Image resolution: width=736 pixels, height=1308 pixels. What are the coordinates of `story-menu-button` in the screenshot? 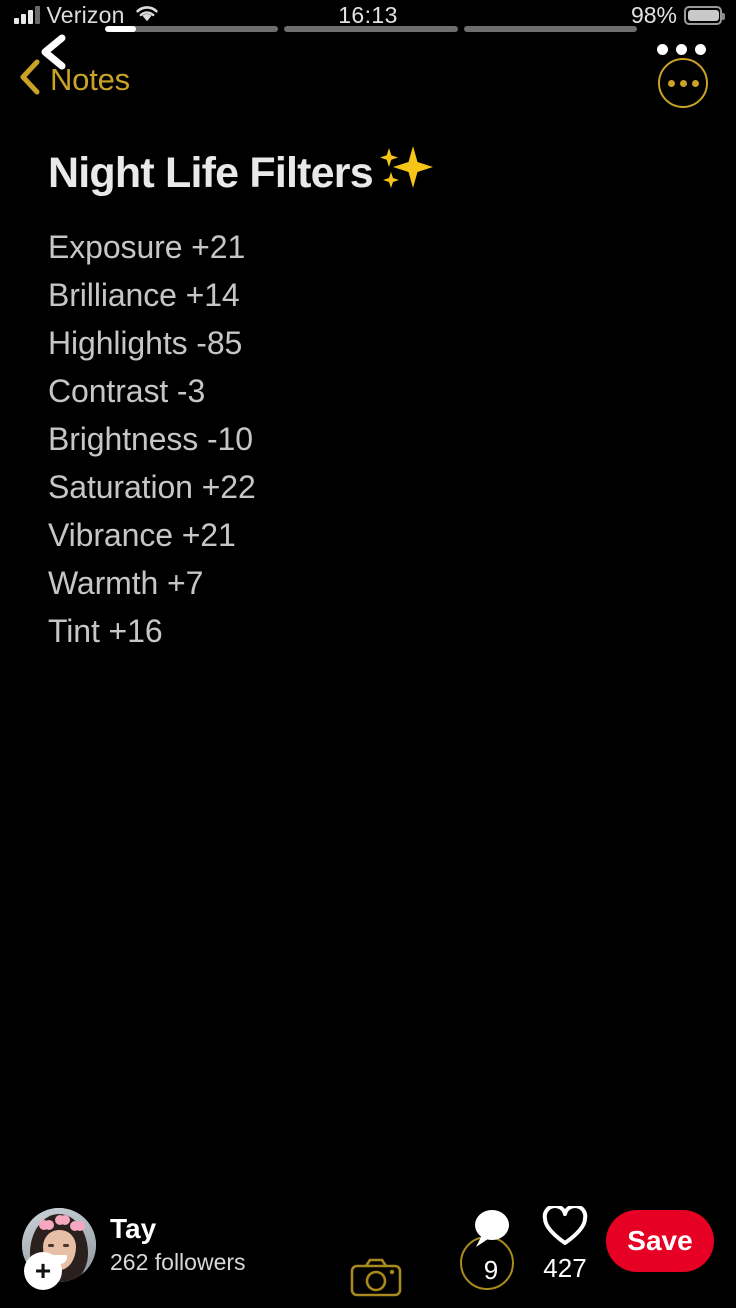 It's located at (681, 49).